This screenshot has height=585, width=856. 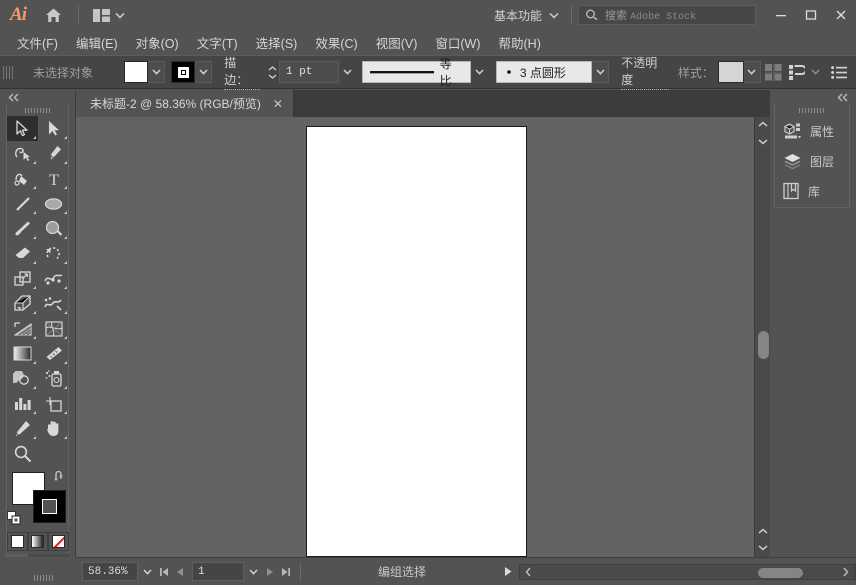 I want to click on arrange-documents-button, so click(x=109, y=15).